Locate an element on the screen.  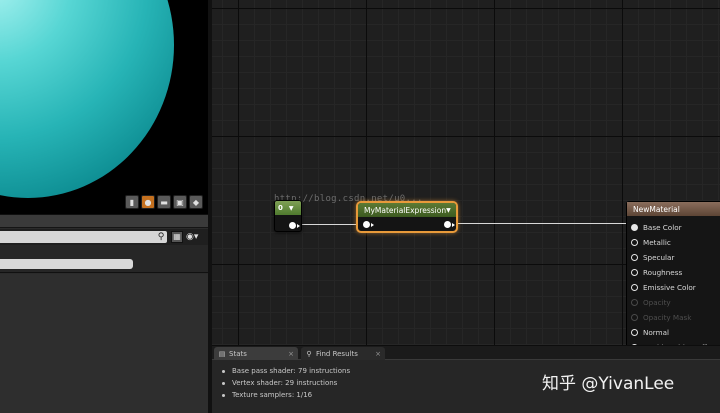
sphere-icon: ● is located at coordinates (148, 202).